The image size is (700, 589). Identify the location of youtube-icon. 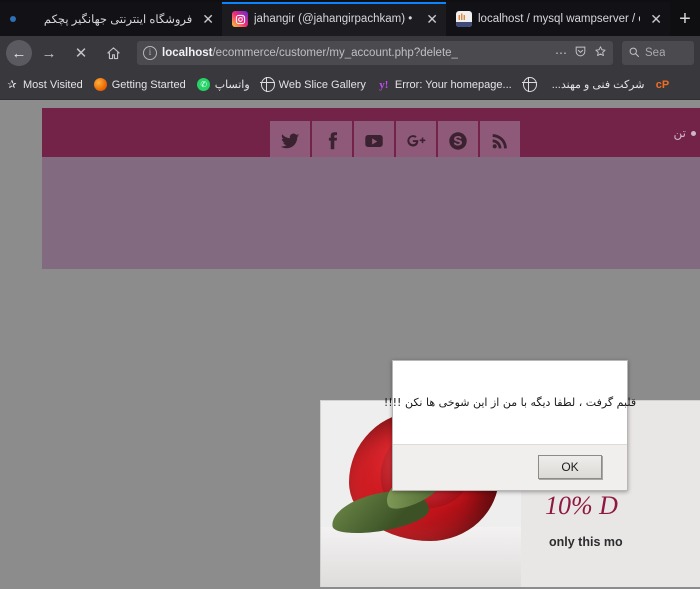
(374, 141).